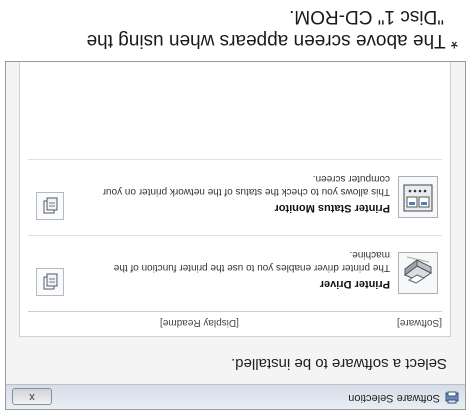  I want to click on close-button: x, so click(32, 396).